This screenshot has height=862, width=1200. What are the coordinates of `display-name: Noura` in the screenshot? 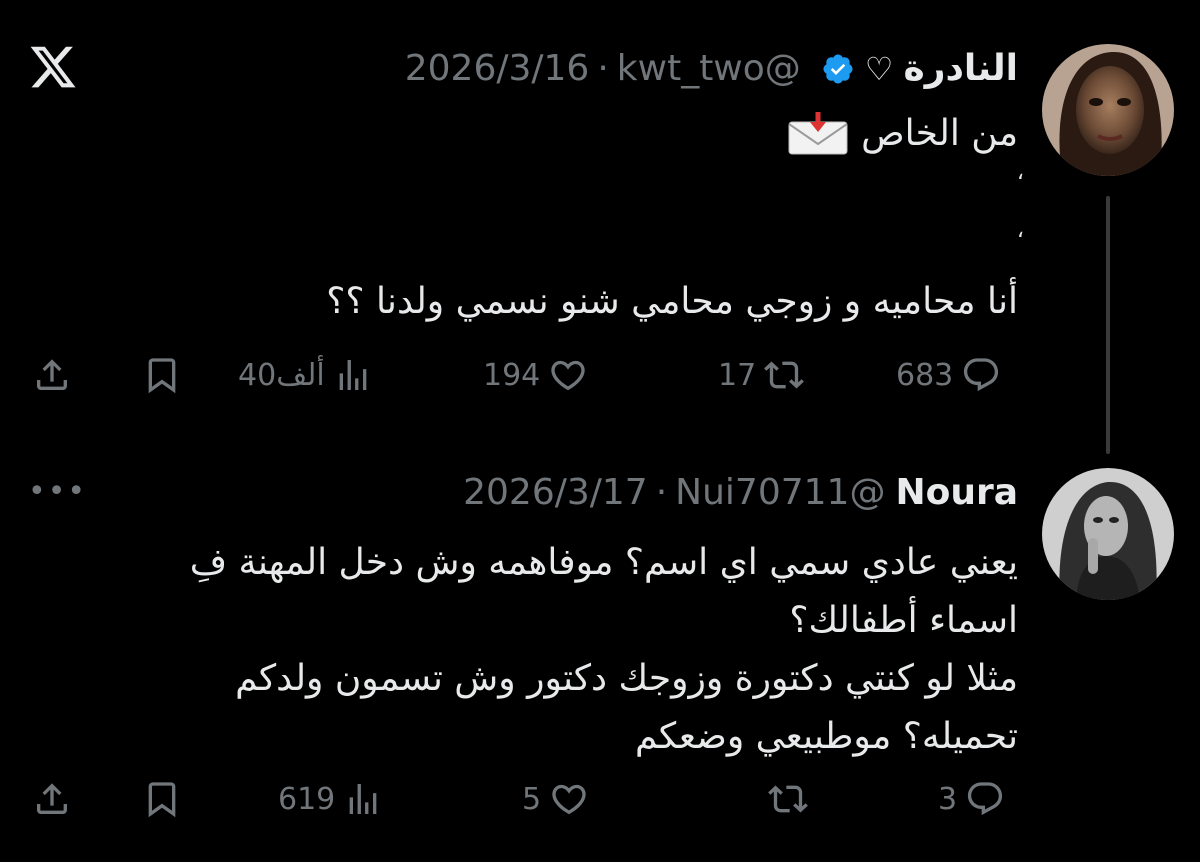 It's located at (956, 493).